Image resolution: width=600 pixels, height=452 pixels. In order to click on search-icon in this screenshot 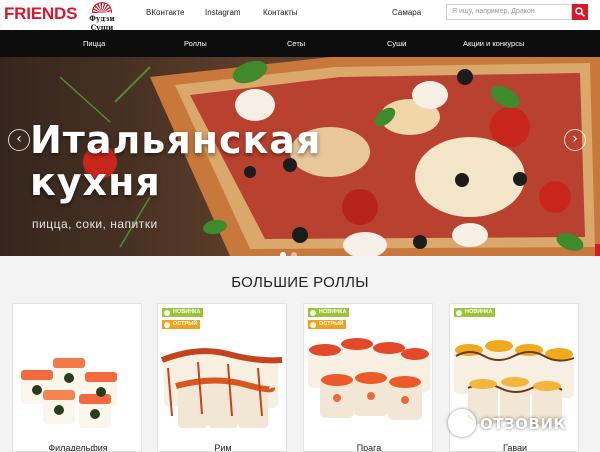, I will do `click(580, 12)`.